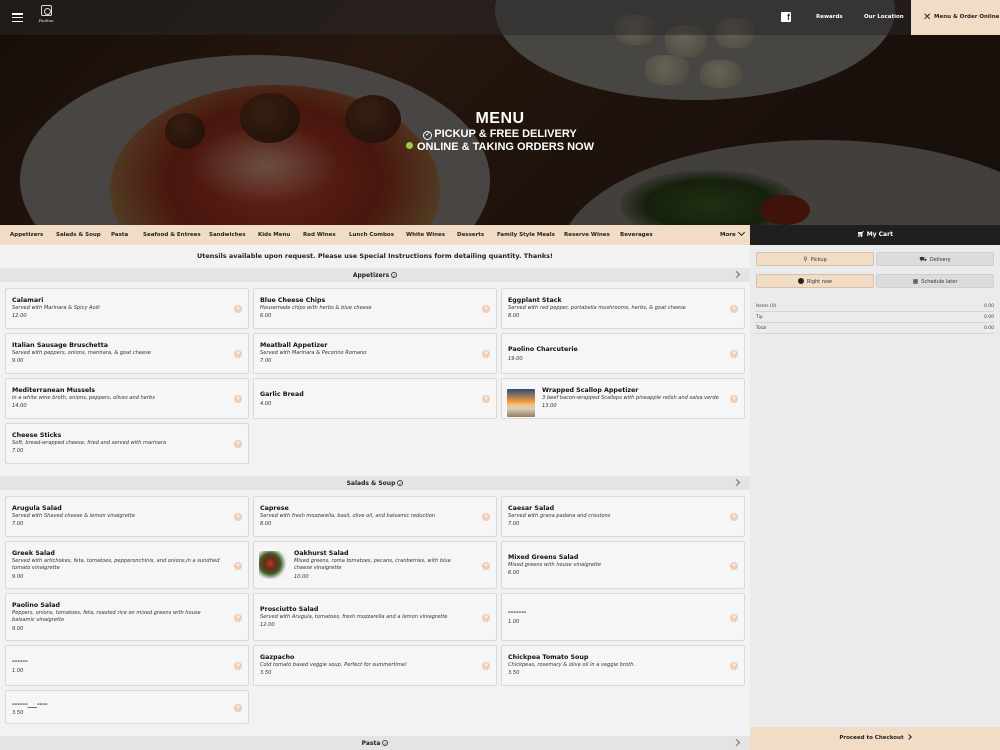 The width and height of the screenshot is (1000, 750). Describe the element at coordinates (935, 259) in the screenshot. I see `delivery-toggle: ⛟ Delivery` at that location.